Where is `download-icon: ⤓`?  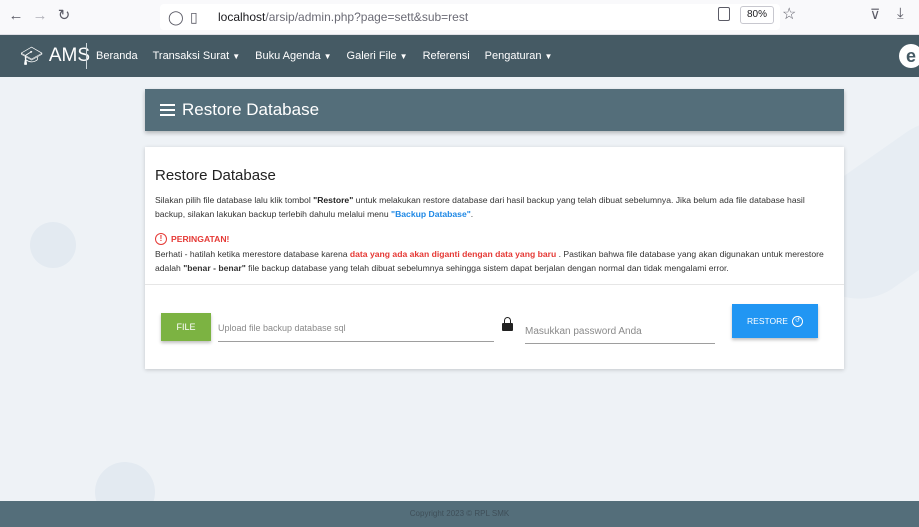 download-icon: ⤓ is located at coordinates (900, 13).